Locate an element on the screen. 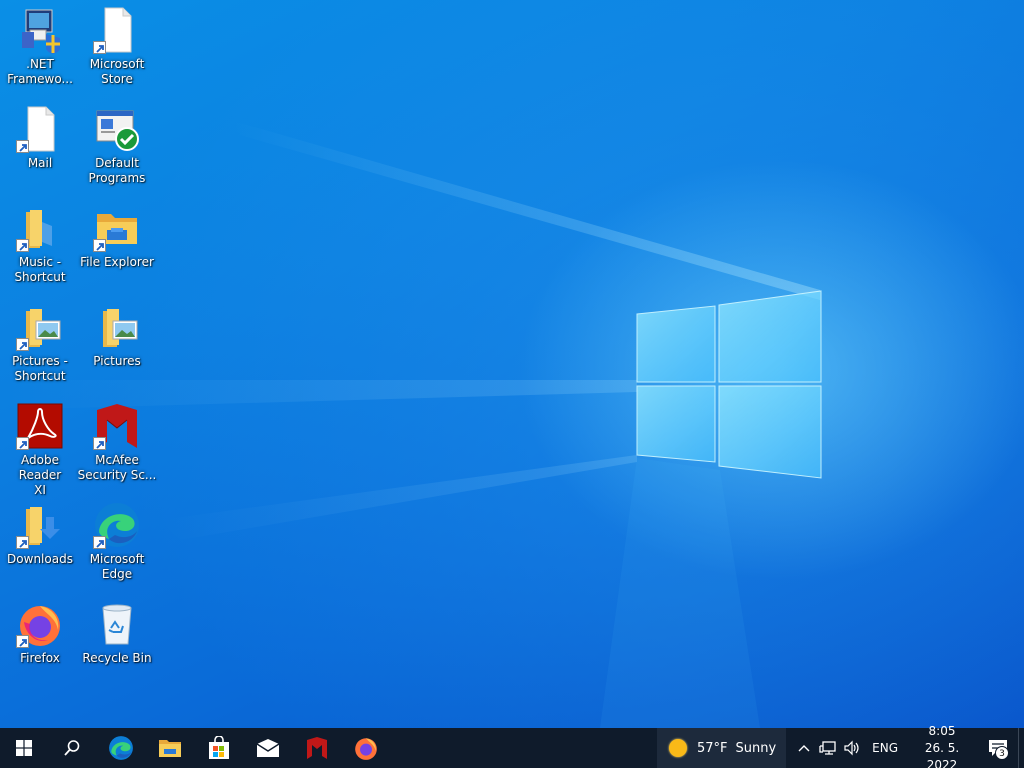 The width and height of the screenshot is (1024, 768). sunny-weather-icon is located at coordinates (677, 748).